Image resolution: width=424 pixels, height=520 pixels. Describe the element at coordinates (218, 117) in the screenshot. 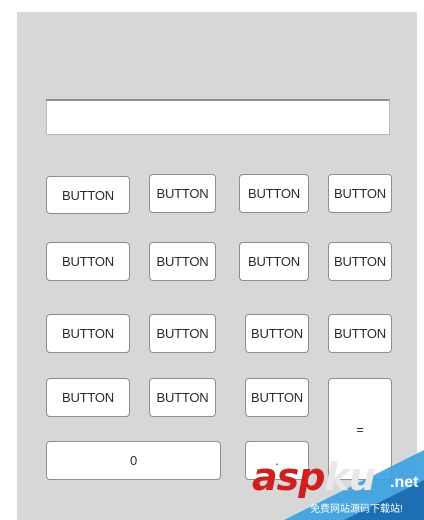

I see `calculator-display` at that location.